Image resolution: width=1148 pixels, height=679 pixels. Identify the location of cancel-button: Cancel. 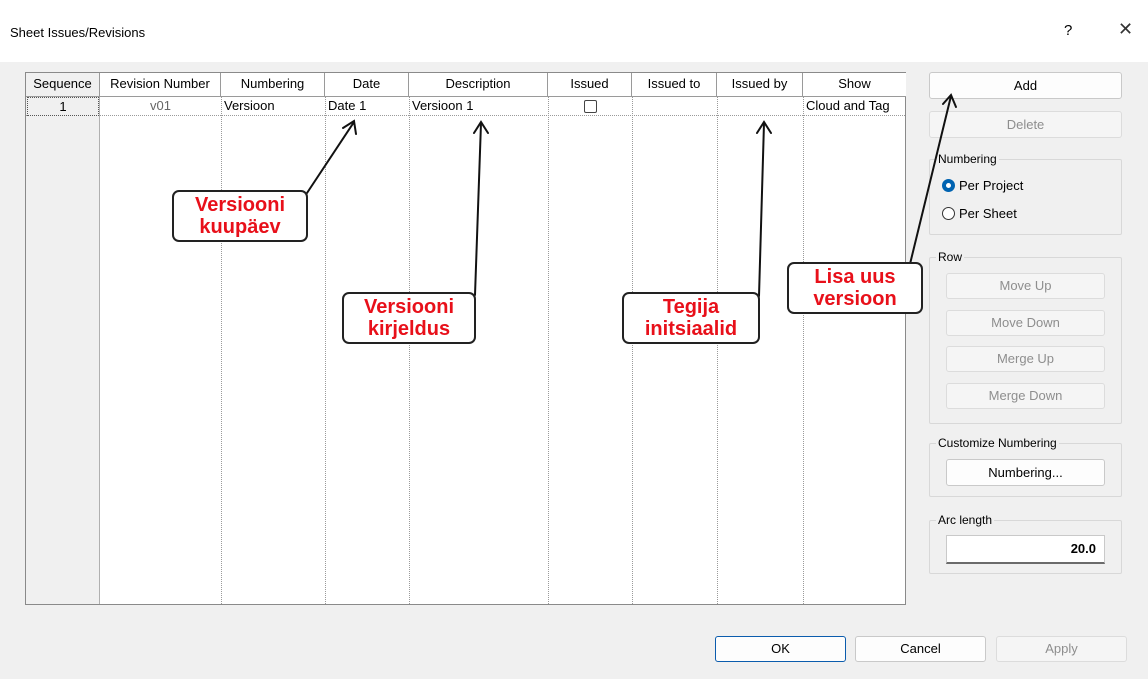
(920, 649).